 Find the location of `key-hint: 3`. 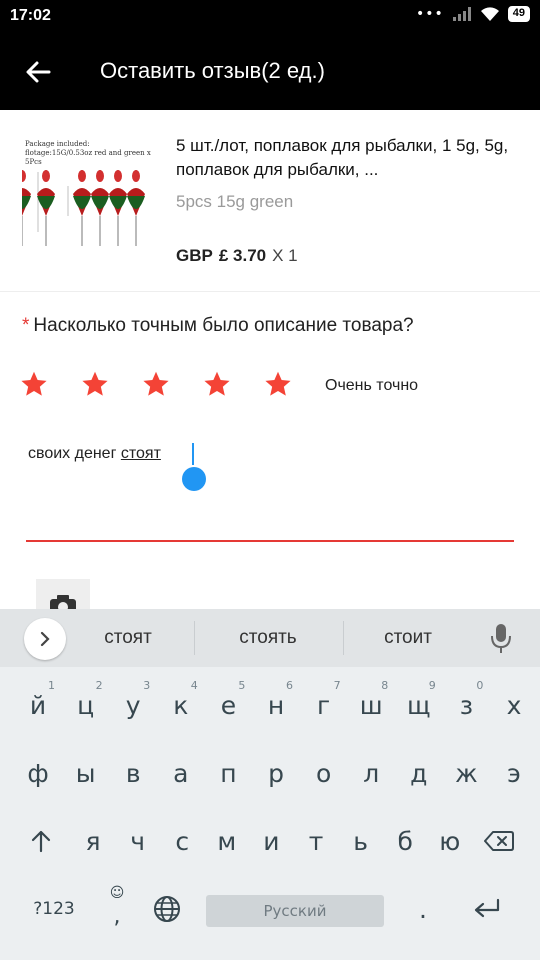

key-hint: 3 is located at coordinates (147, 685).